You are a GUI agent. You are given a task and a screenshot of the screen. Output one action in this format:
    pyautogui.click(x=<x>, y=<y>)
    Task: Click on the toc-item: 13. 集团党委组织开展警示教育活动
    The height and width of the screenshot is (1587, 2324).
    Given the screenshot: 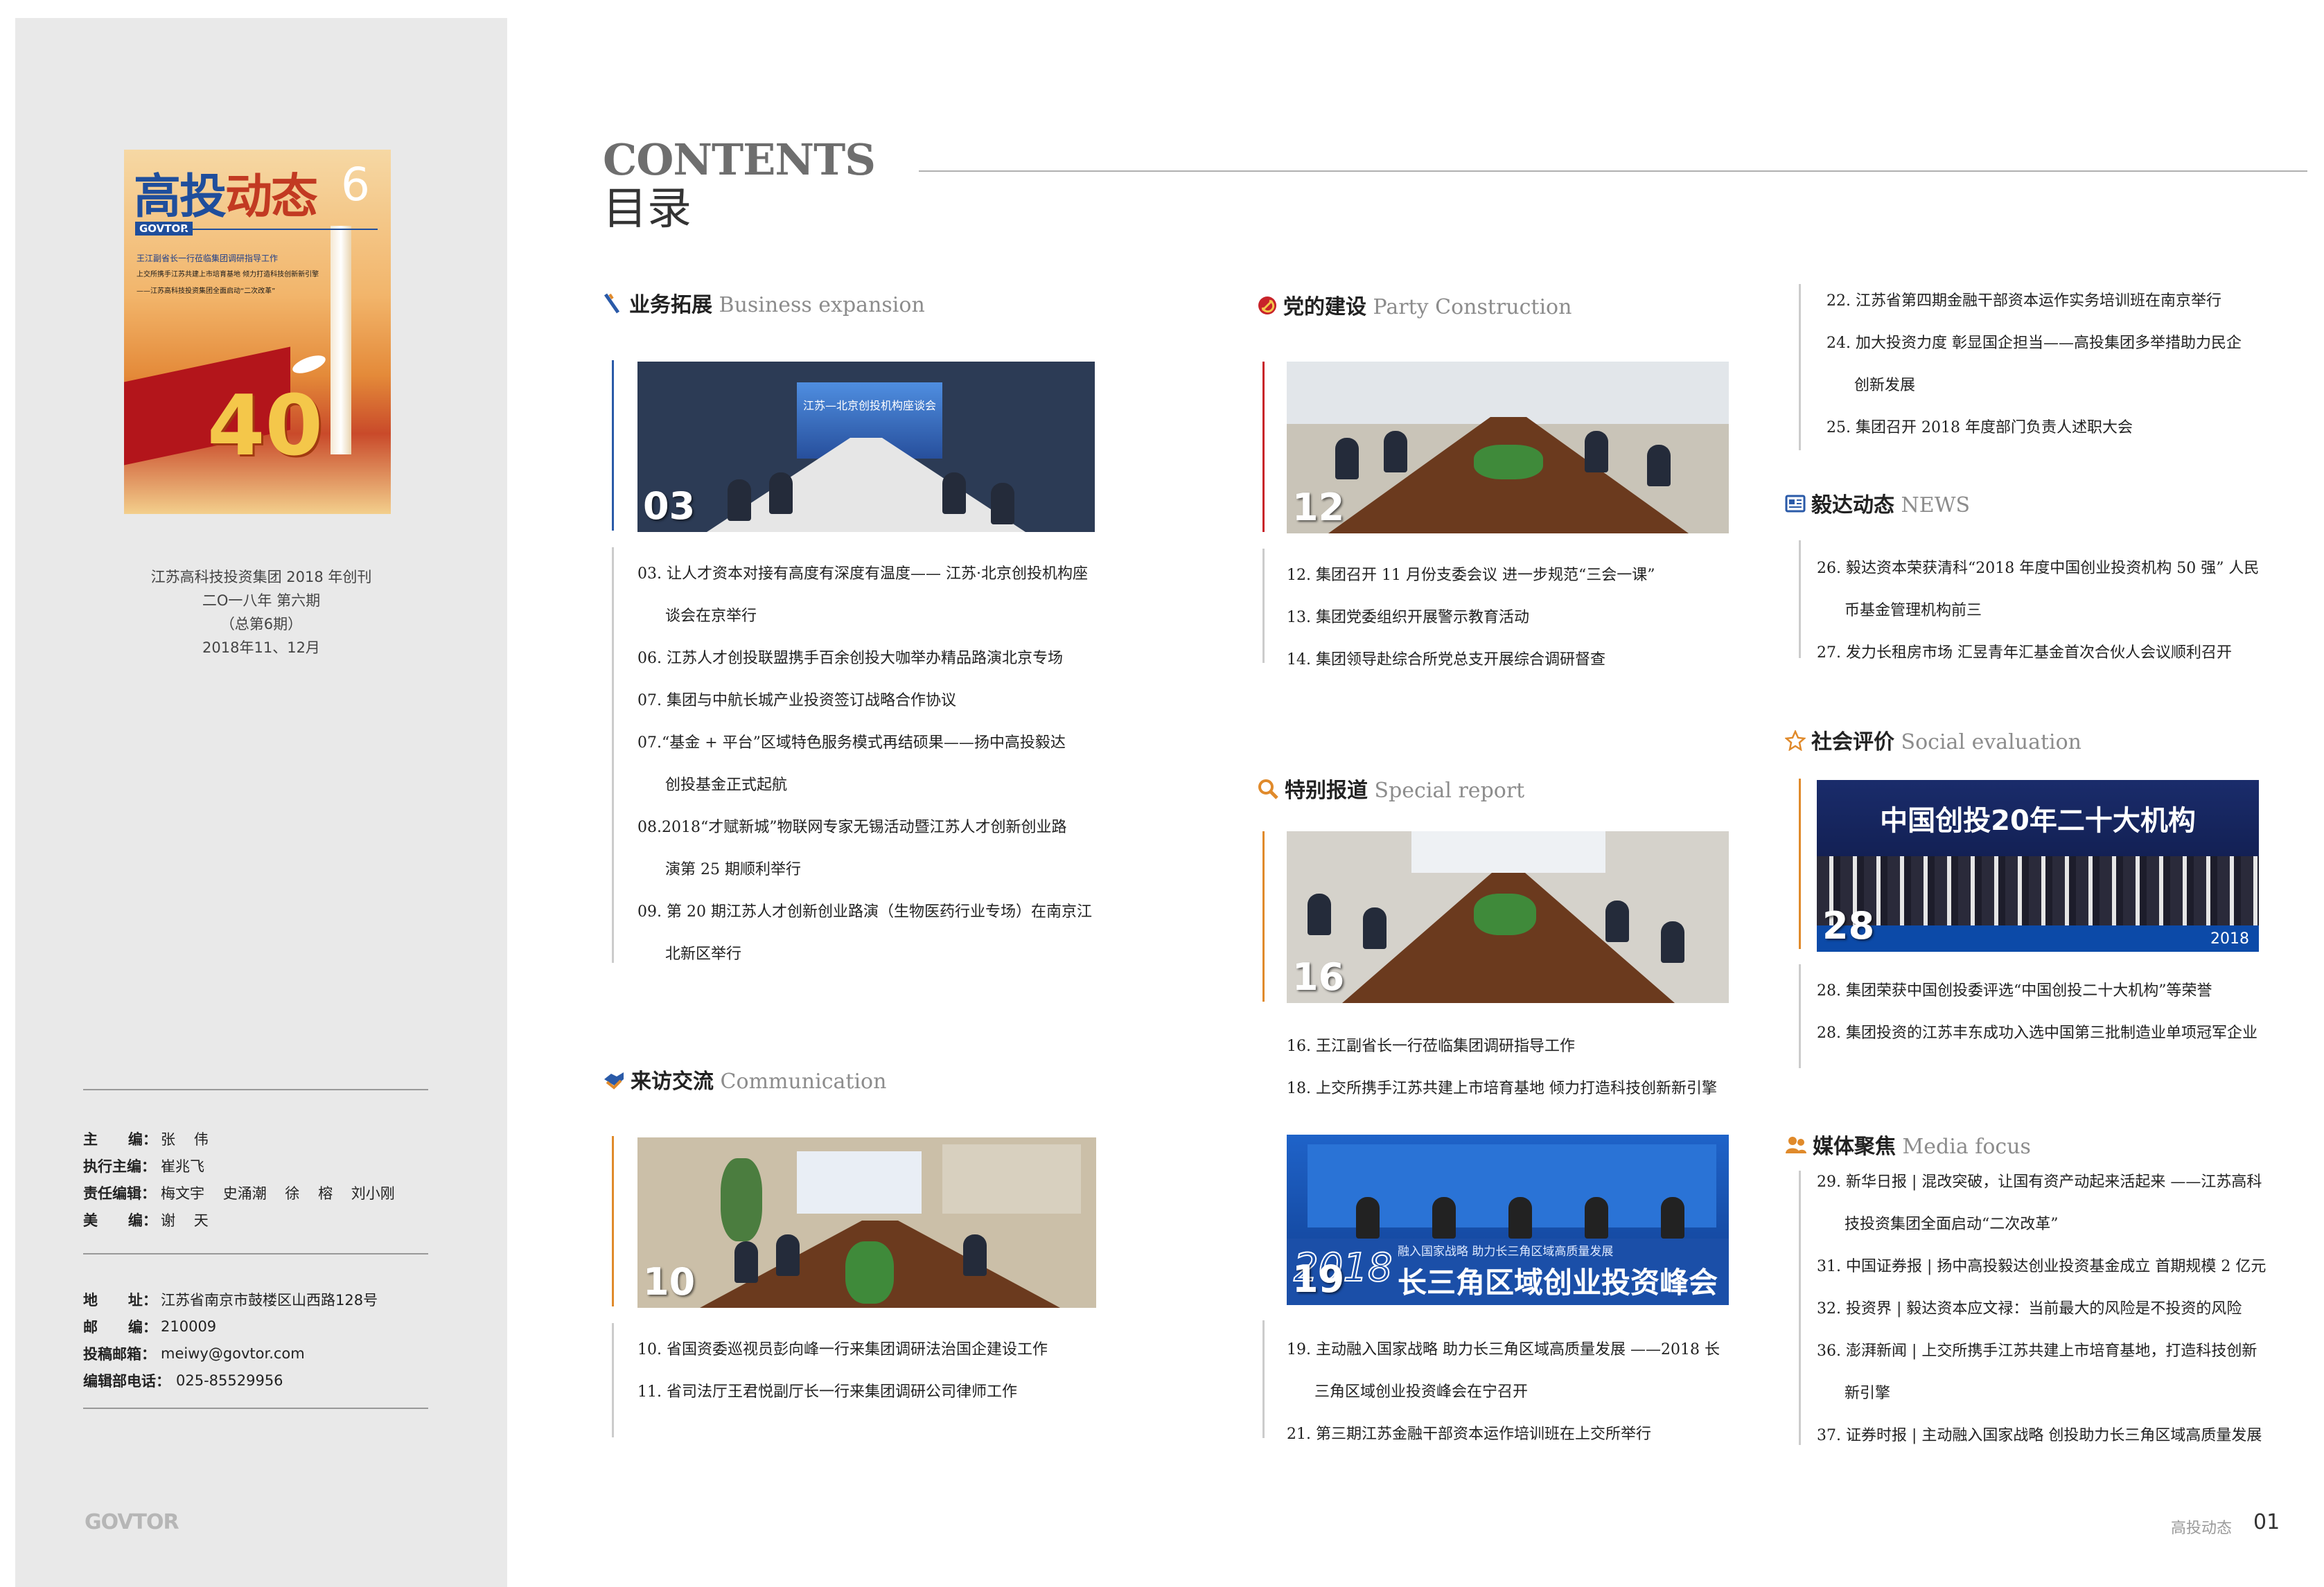 What is the action you would take?
    pyautogui.click(x=1471, y=617)
    